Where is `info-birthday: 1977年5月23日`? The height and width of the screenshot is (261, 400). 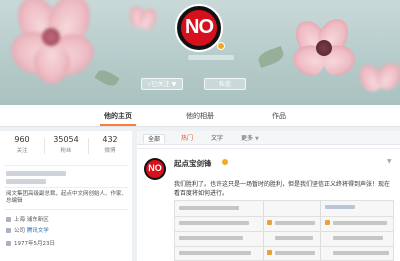
info-birthday: 1977年5月23日 is located at coordinates (30, 243).